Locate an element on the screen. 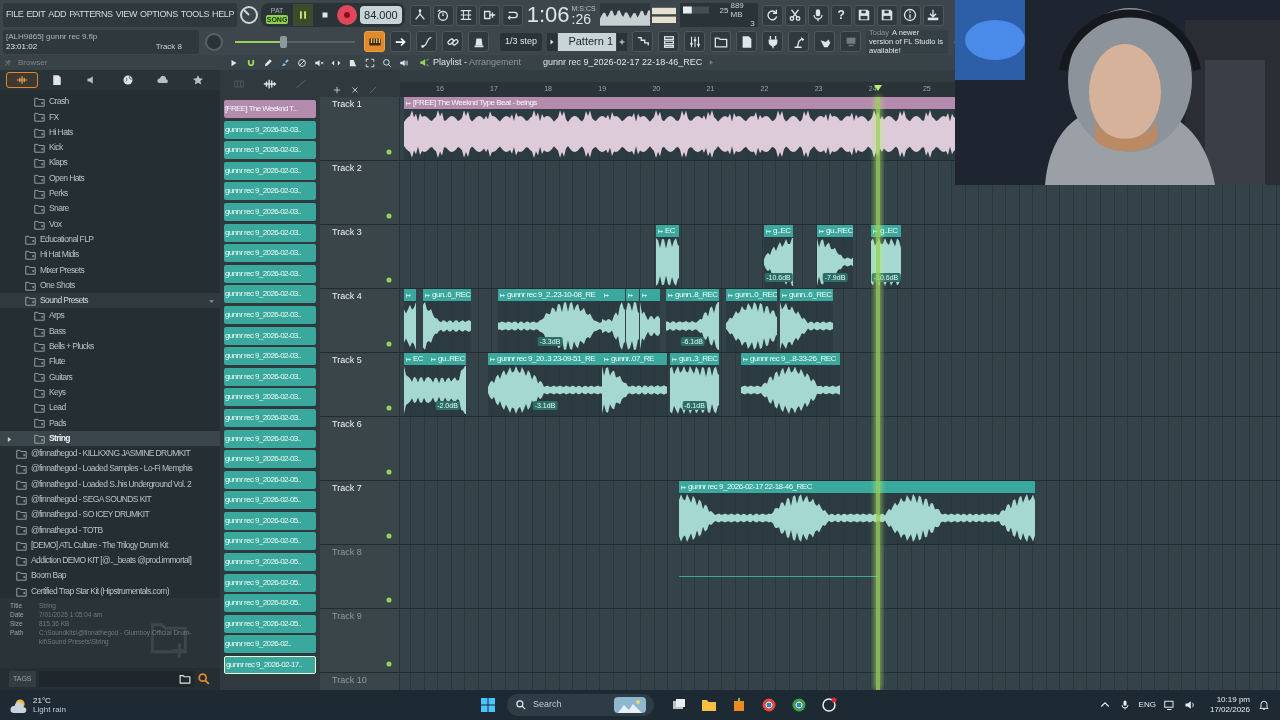  tempo-field: 84.000 is located at coordinates (381, 15).